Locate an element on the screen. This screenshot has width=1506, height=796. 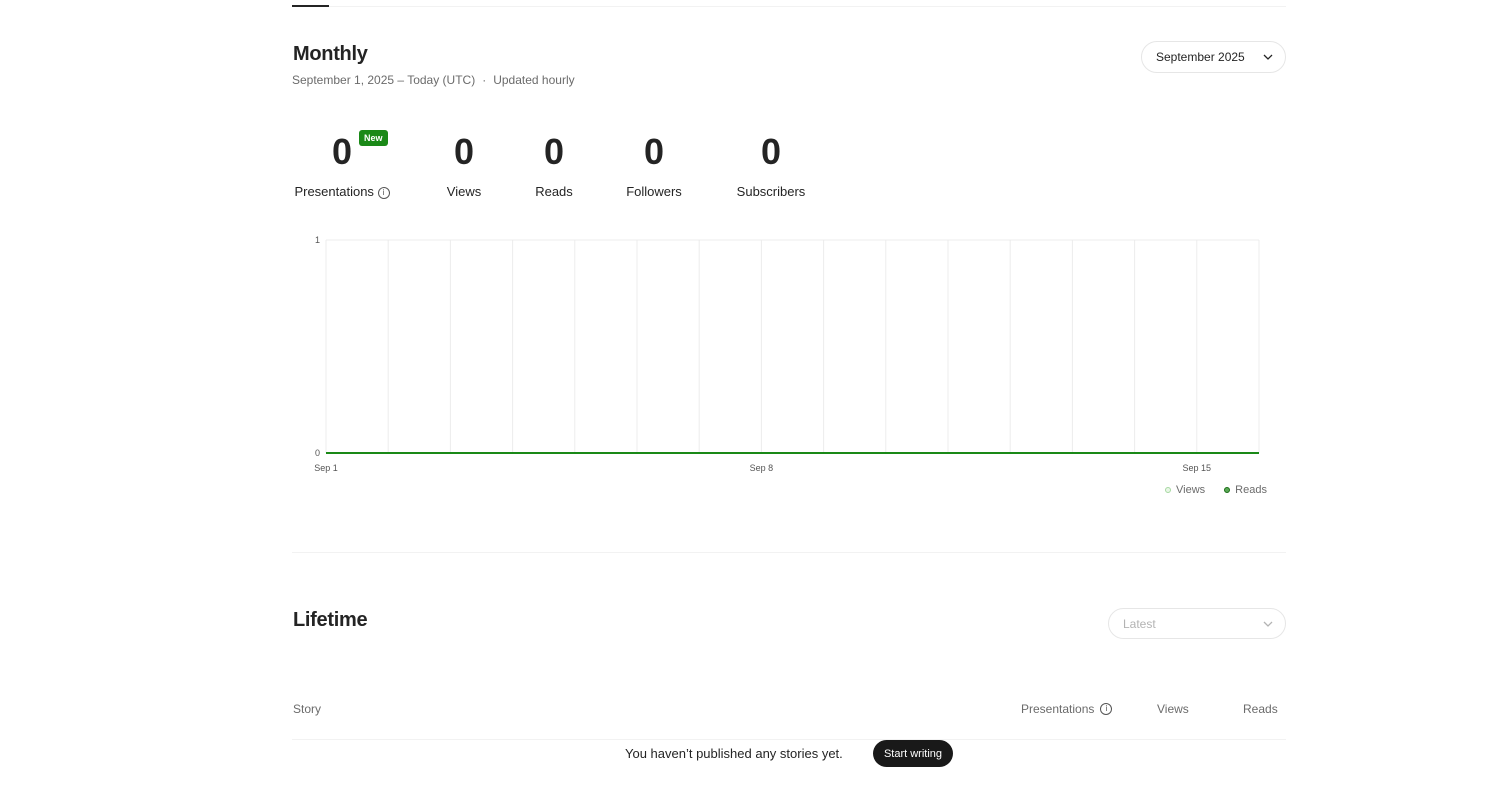
table-header-divider is located at coordinates (789, 739).